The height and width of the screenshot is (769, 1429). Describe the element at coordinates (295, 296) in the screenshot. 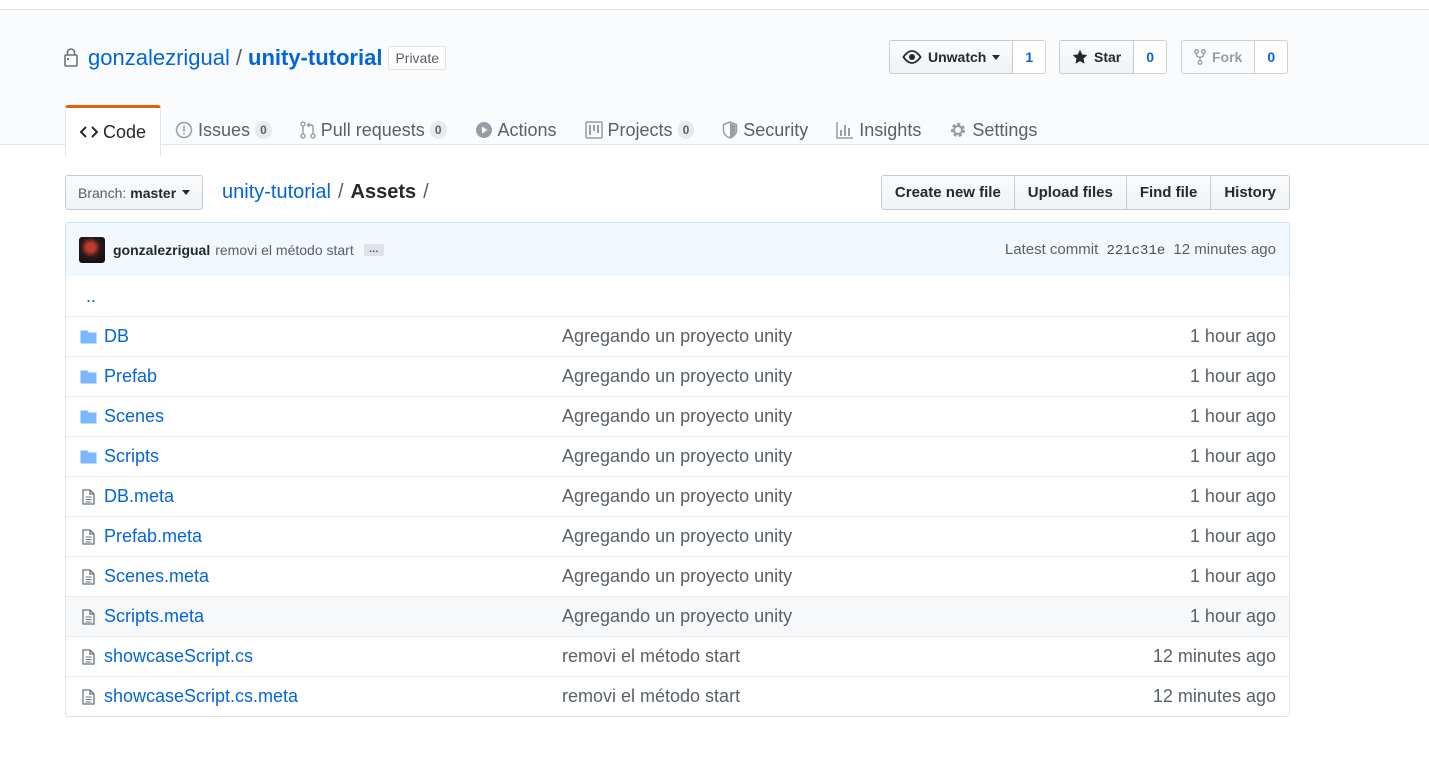

I see `parent-directory-link: ..` at that location.